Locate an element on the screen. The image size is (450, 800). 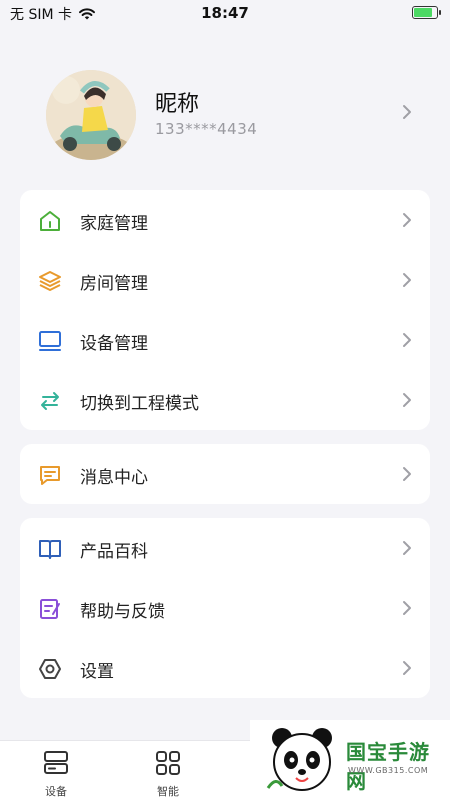
watermark-url: WWW.GB315.COM is located at coordinates (388, 770).